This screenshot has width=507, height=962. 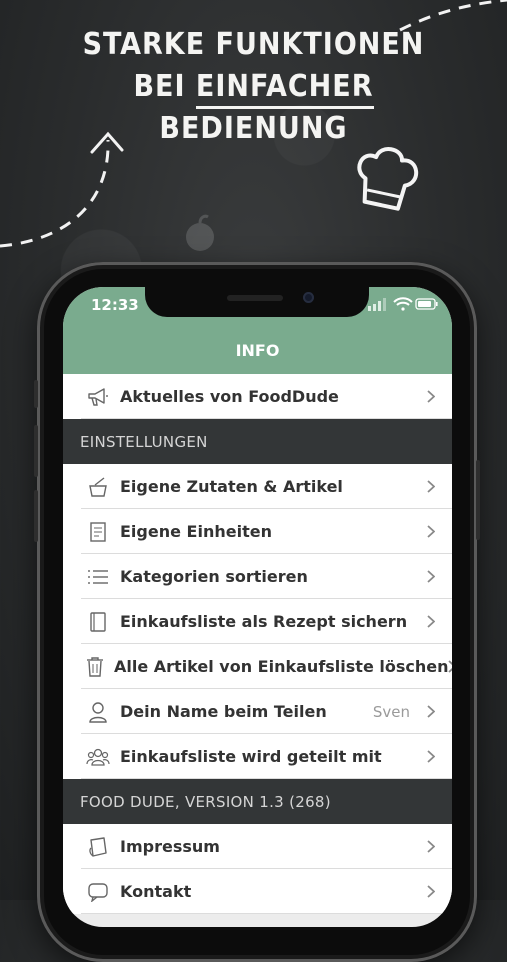 What do you see at coordinates (164, 86) in the screenshot?
I see `headline-line2-prefix: BEI` at bounding box center [164, 86].